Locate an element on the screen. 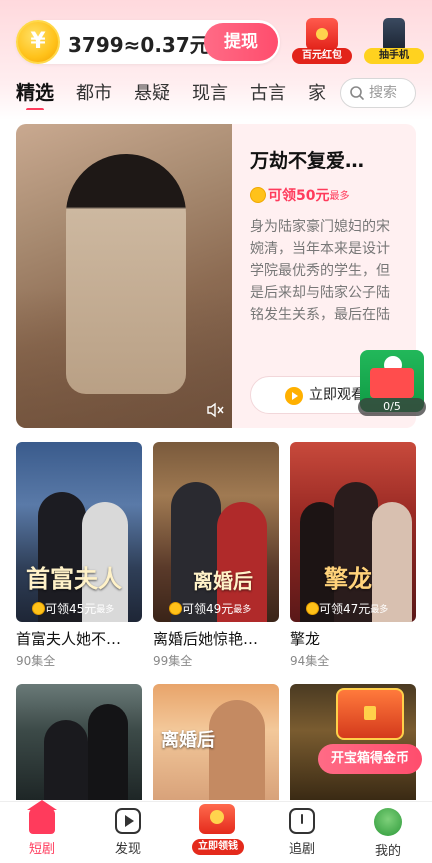 This screenshot has height=863, width=432. nav-following: 追剧 is located at coordinates (302, 832).